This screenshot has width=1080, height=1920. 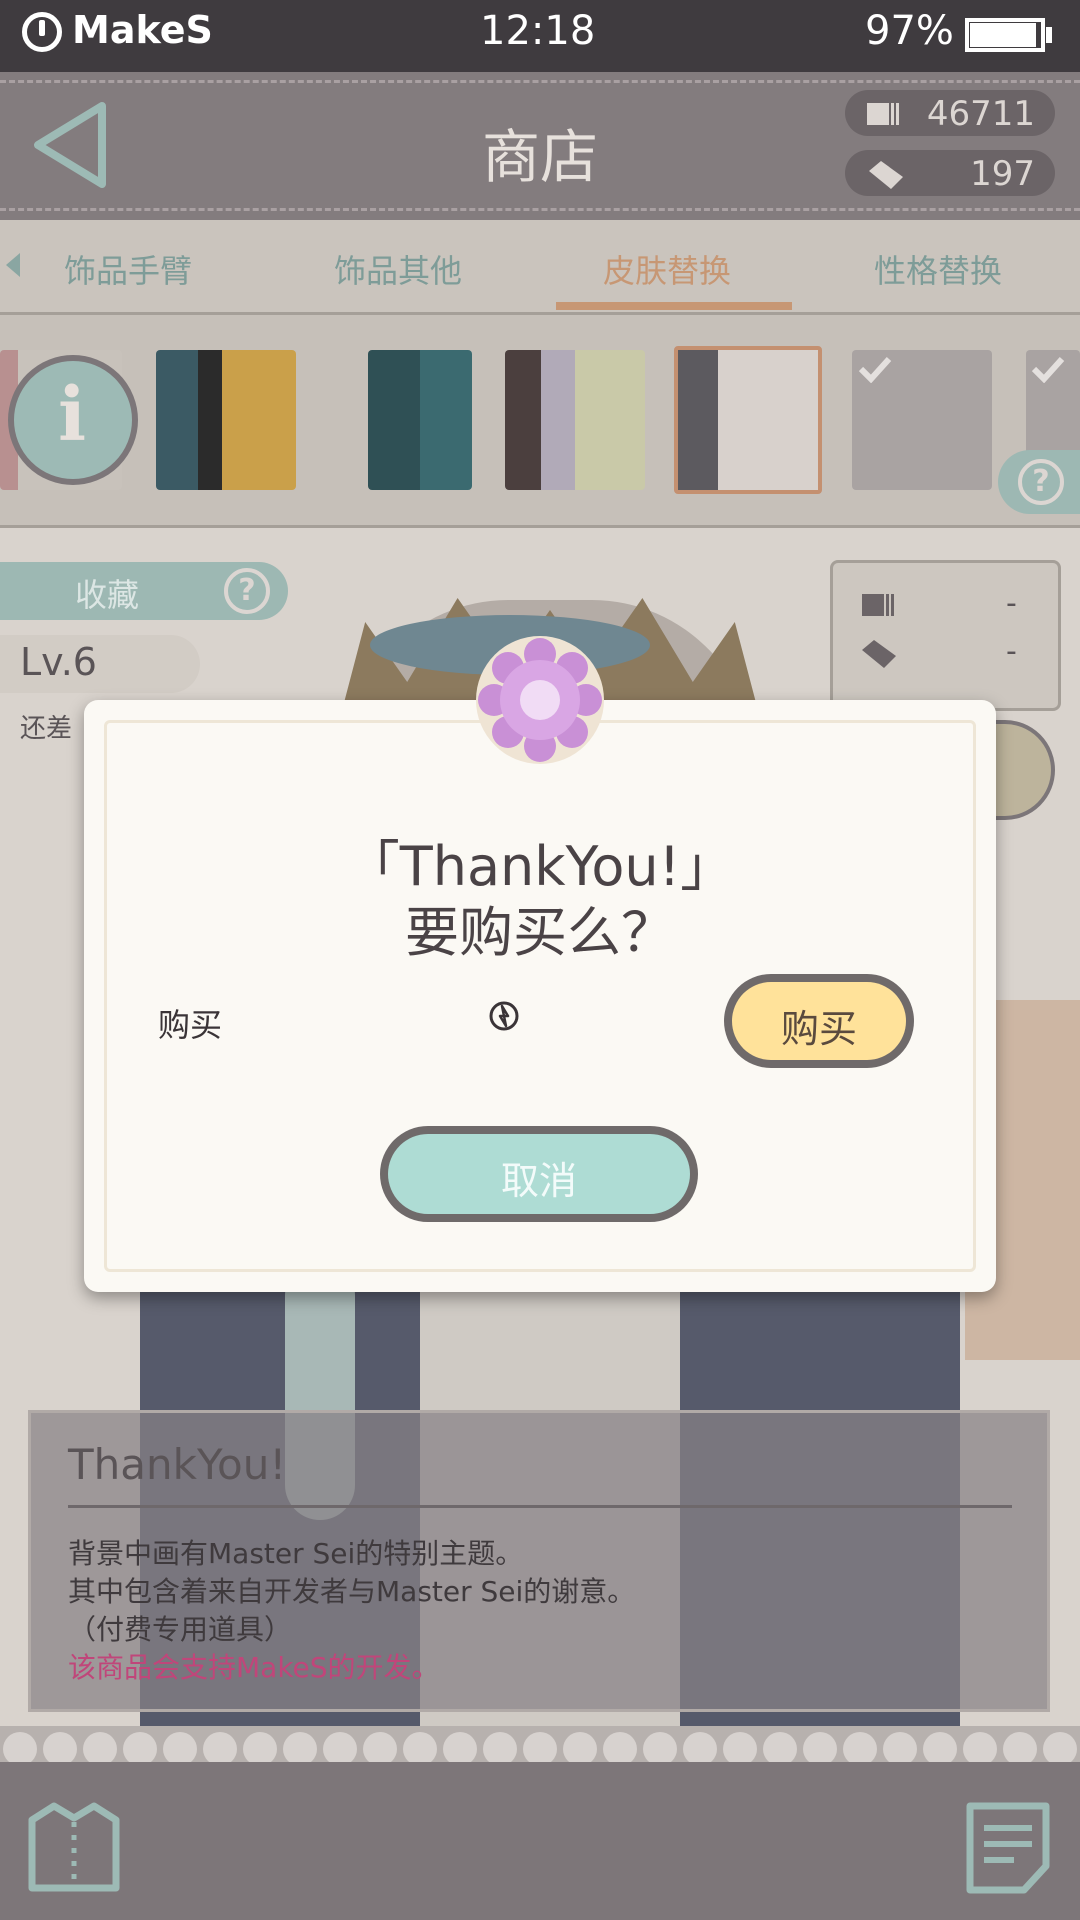 I want to click on description-line: （付费专用道具）, so click(x=180, y=1629).